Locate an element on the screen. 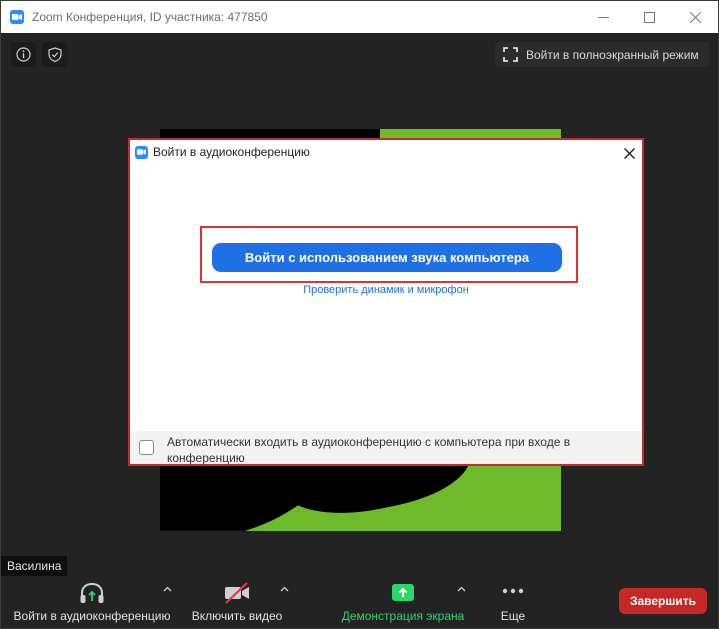 The image size is (719, 629). share-screen-icon is located at coordinates (403, 592).